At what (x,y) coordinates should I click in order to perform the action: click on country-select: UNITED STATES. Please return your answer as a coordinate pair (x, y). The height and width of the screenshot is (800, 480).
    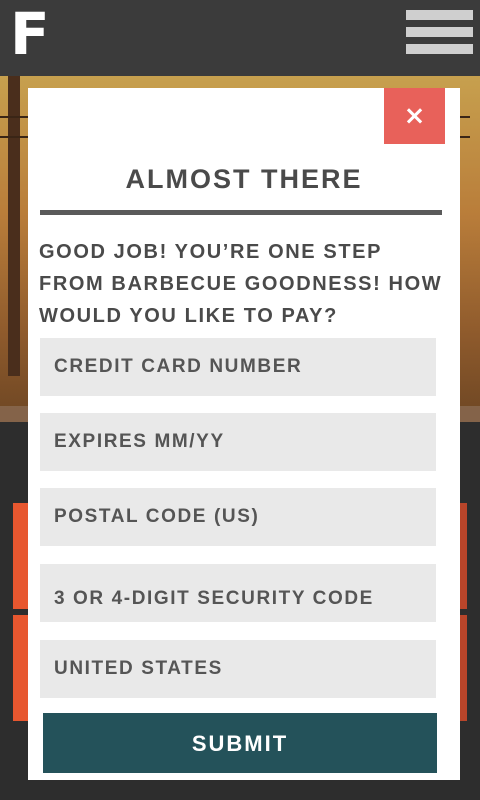
    Looking at the image, I should click on (238, 669).